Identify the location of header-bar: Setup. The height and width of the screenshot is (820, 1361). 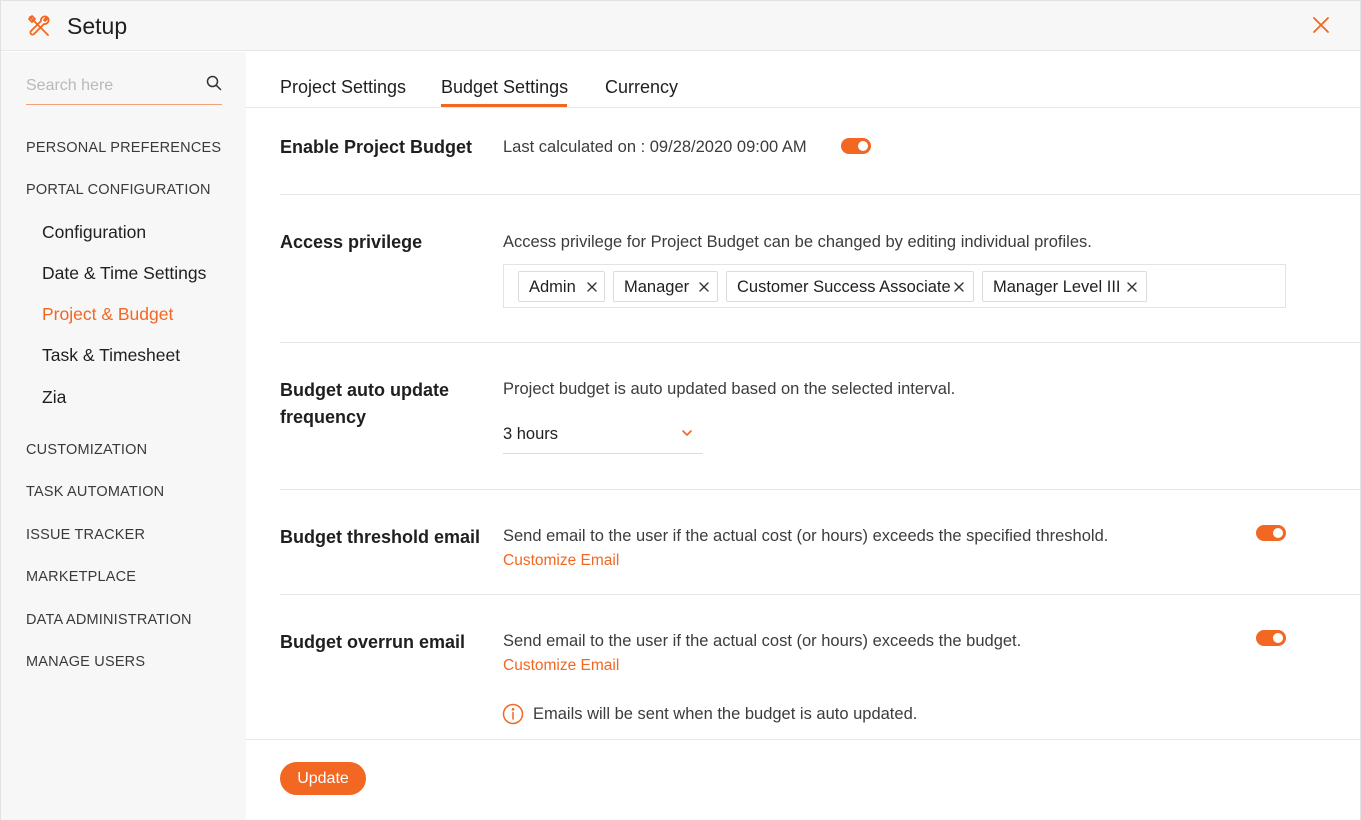
(680, 26).